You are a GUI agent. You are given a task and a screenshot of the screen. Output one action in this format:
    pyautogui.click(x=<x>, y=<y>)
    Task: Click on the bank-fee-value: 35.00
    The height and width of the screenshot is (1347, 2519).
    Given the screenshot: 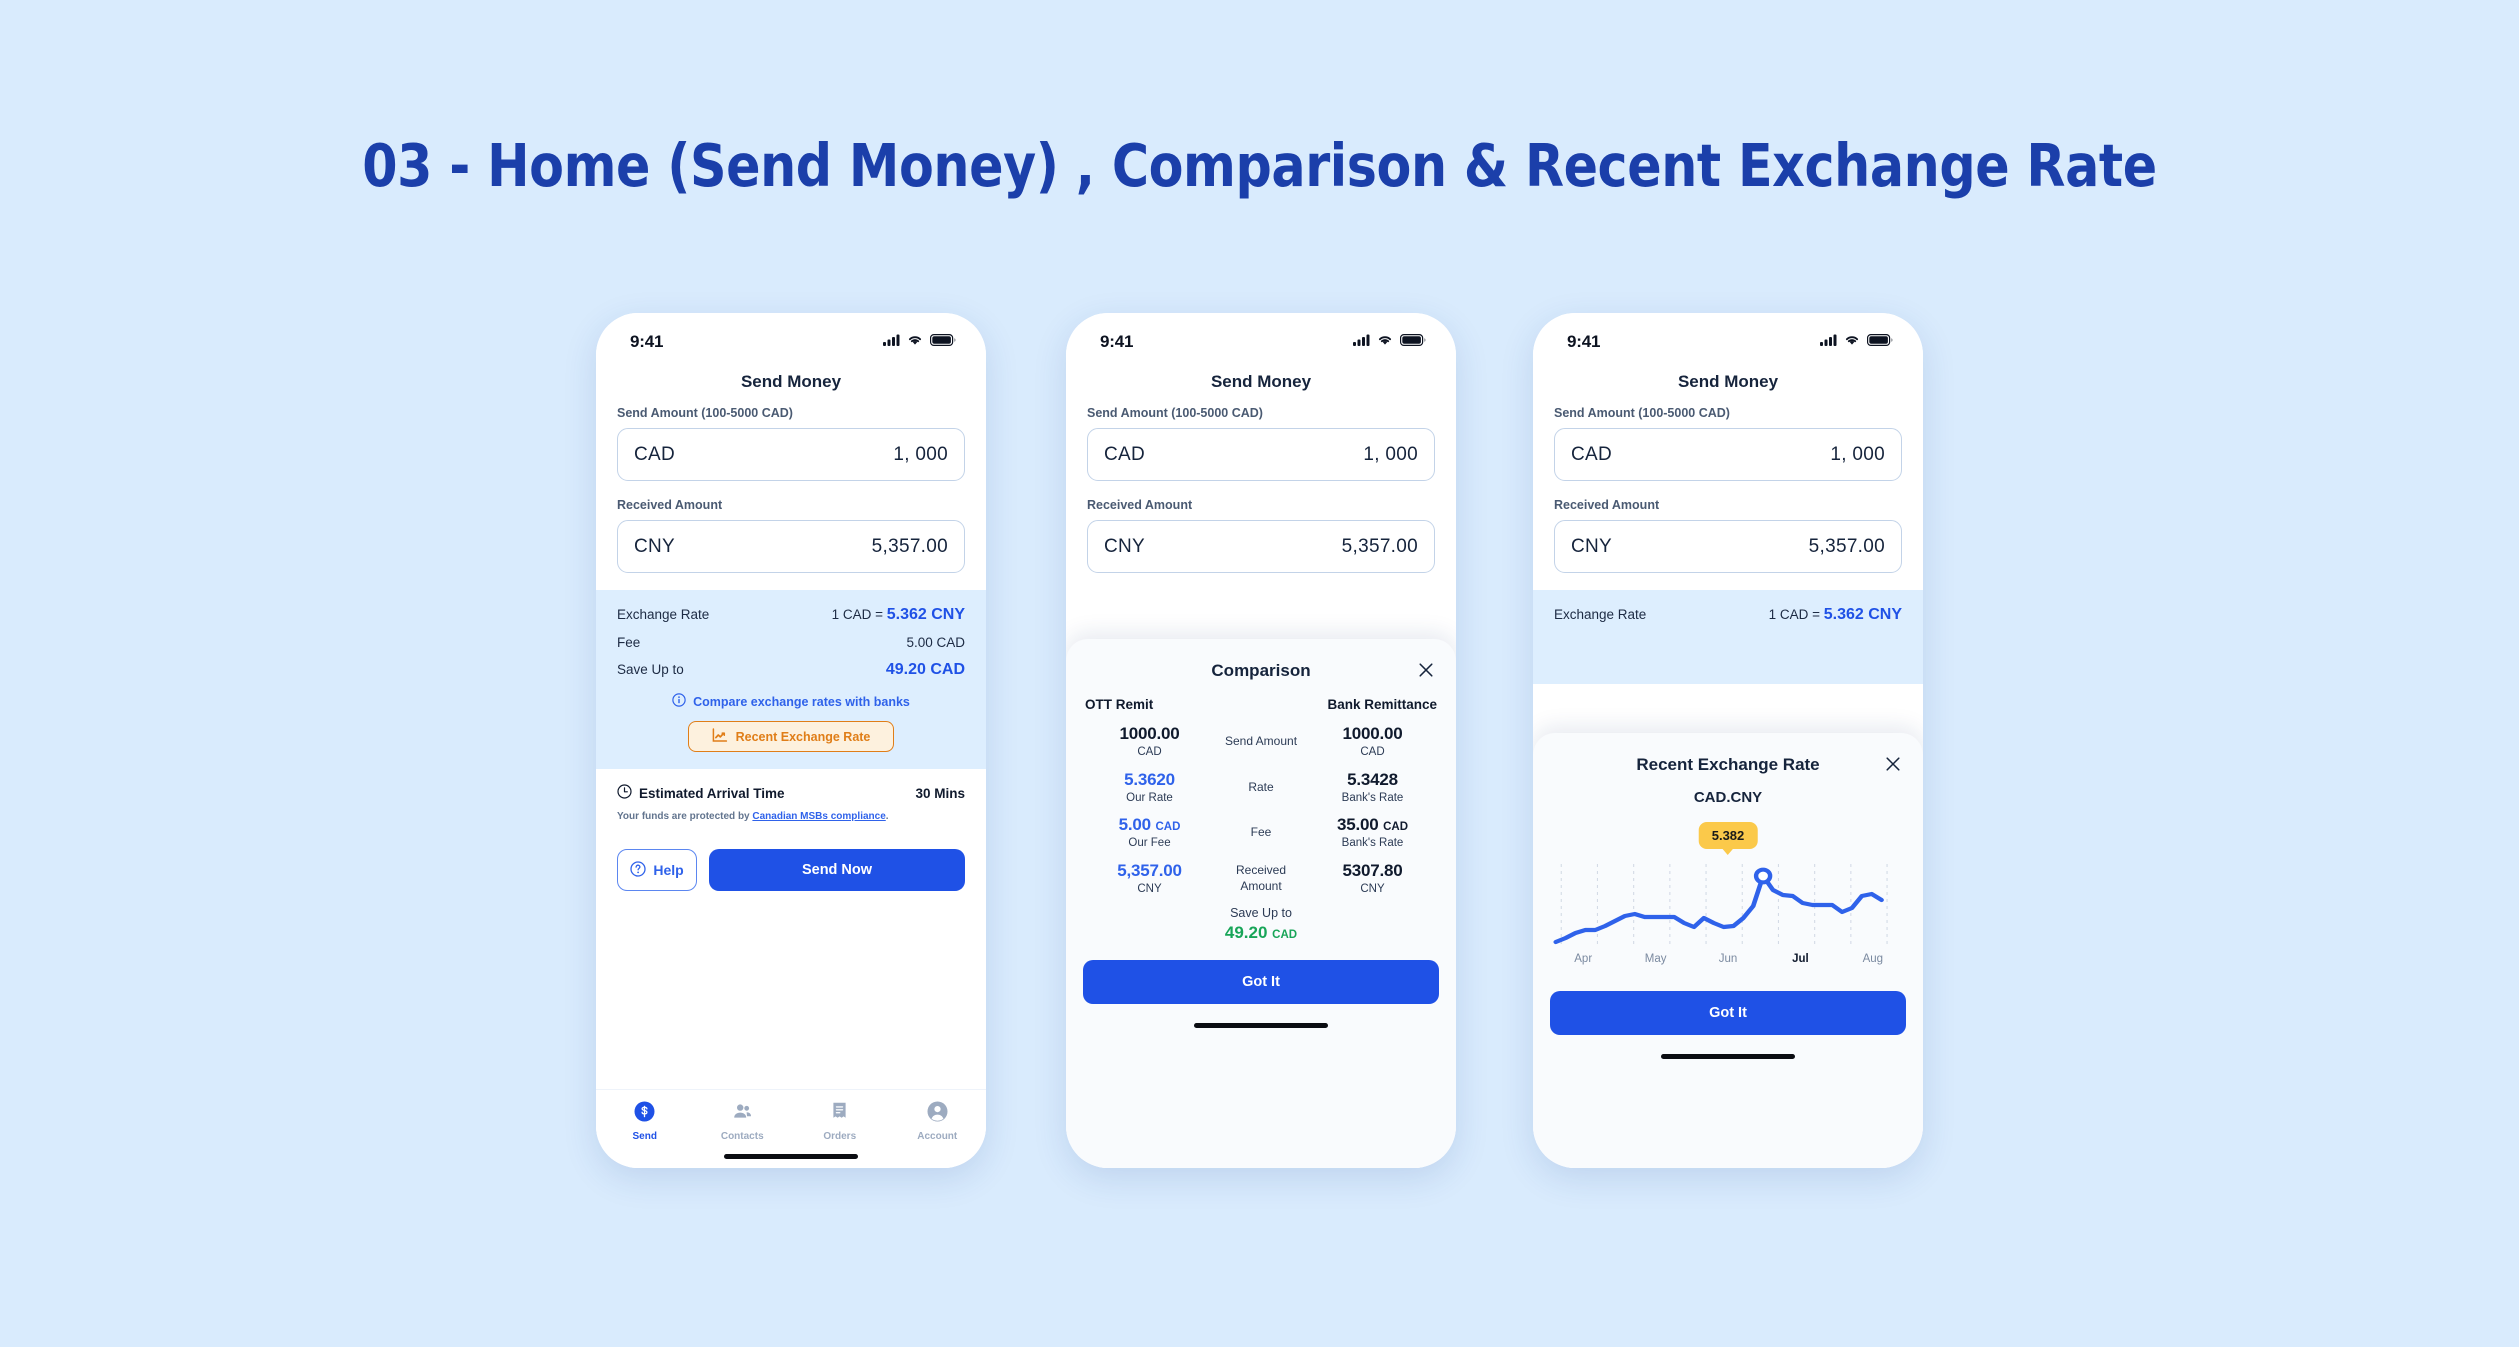 What is the action you would take?
    pyautogui.click(x=1358, y=825)
    